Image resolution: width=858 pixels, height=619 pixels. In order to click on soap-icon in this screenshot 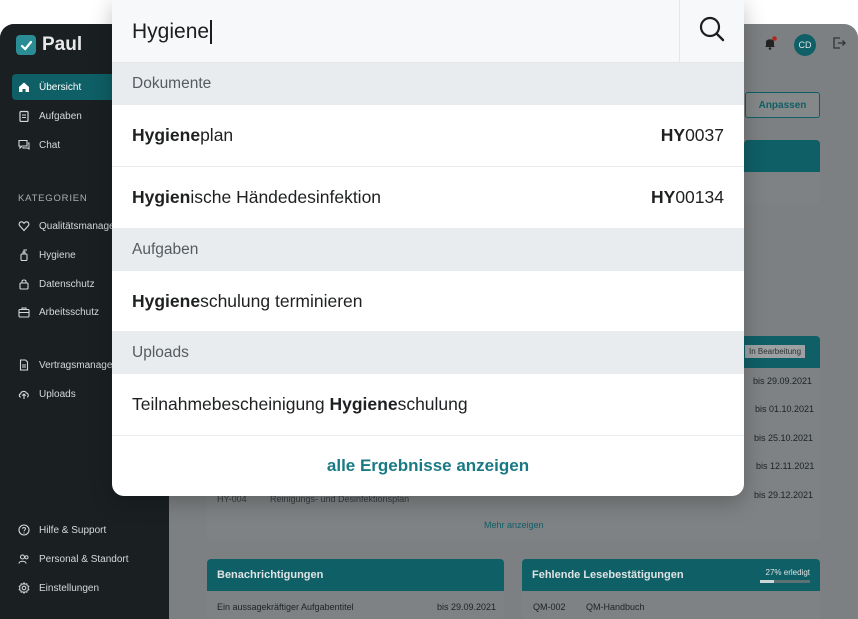, I will do `click(24, 255)`.